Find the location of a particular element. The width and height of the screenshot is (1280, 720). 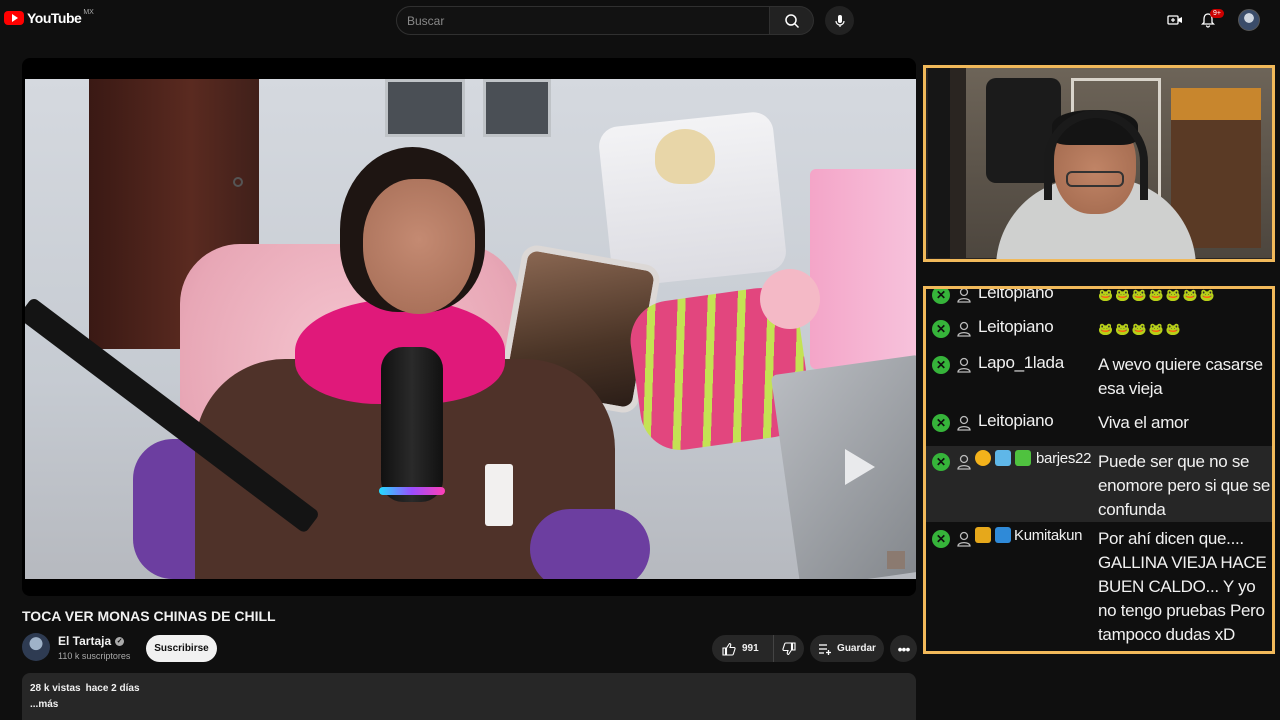

description-more-link: ...más is located at coordinates (473, 704).